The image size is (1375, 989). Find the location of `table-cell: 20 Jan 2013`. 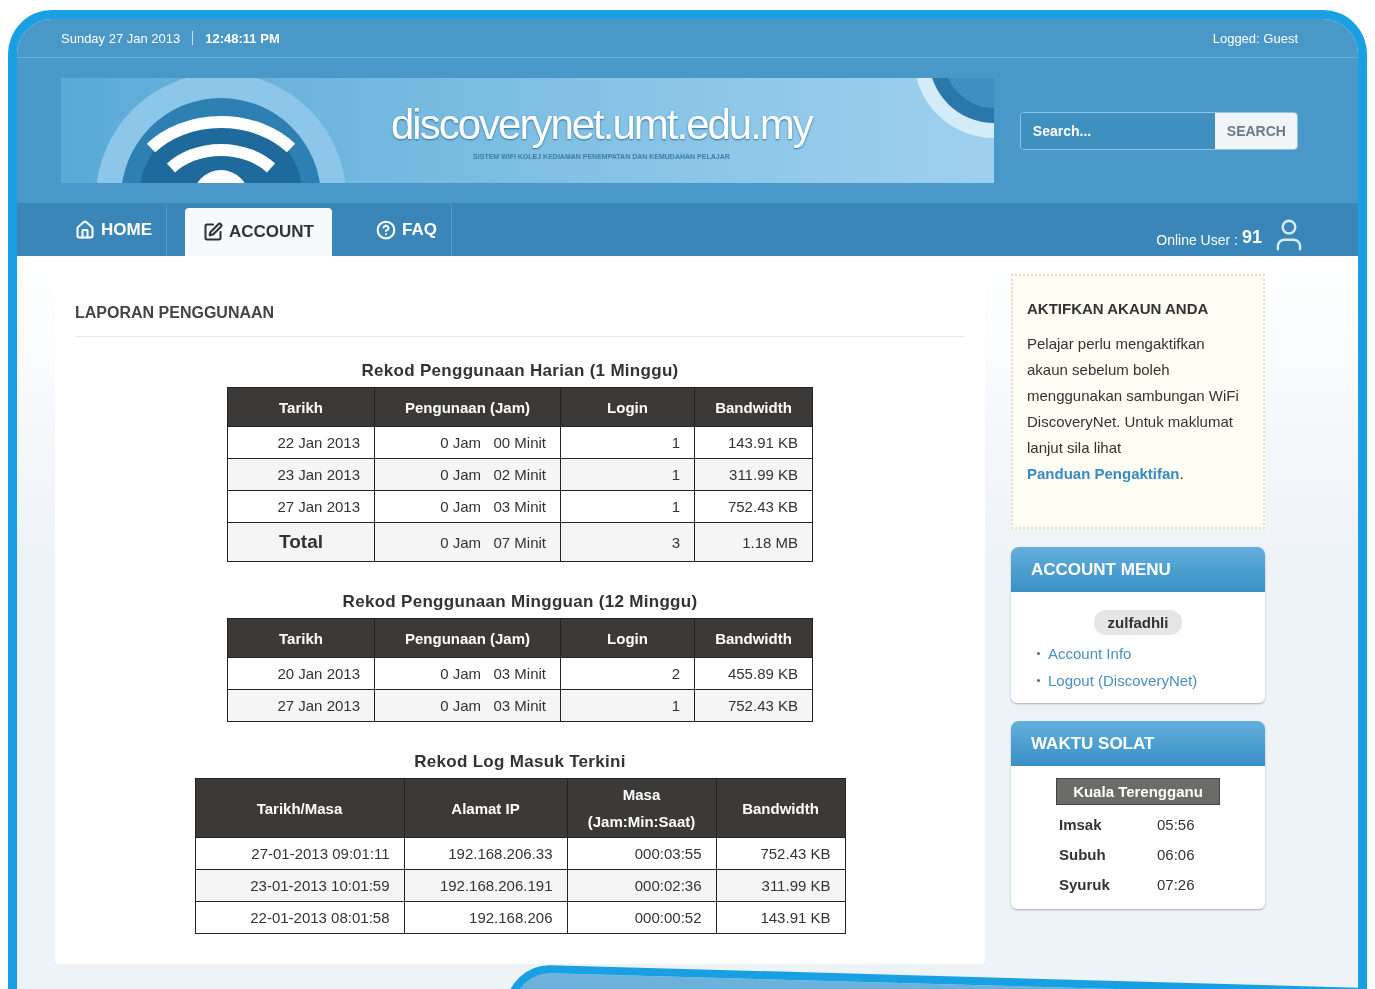

table-cell: 20 Jan 2013 is located at coordinates (301, 673).